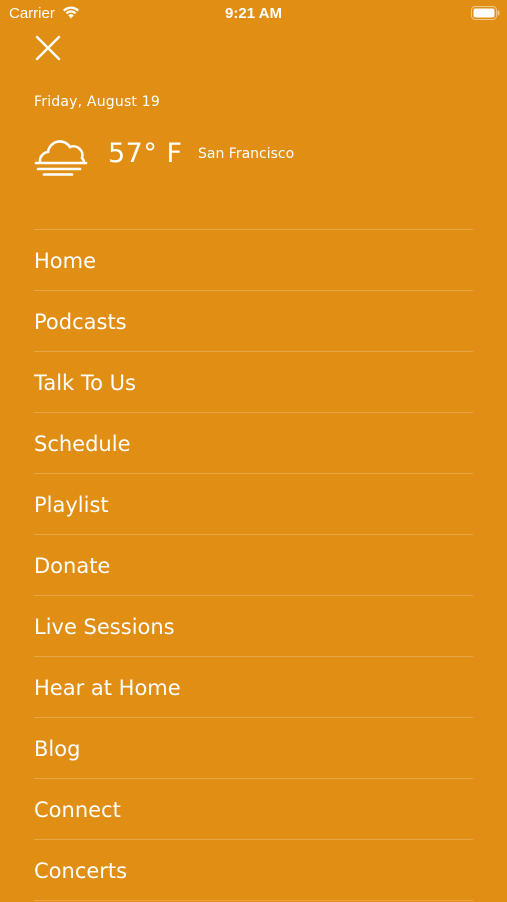 This screenshot has height=902, width=507. Describe the element at coordinates (253, 382) in the screenshot. I see `menu-item-talk-to-us: Talk To Us` at that location.